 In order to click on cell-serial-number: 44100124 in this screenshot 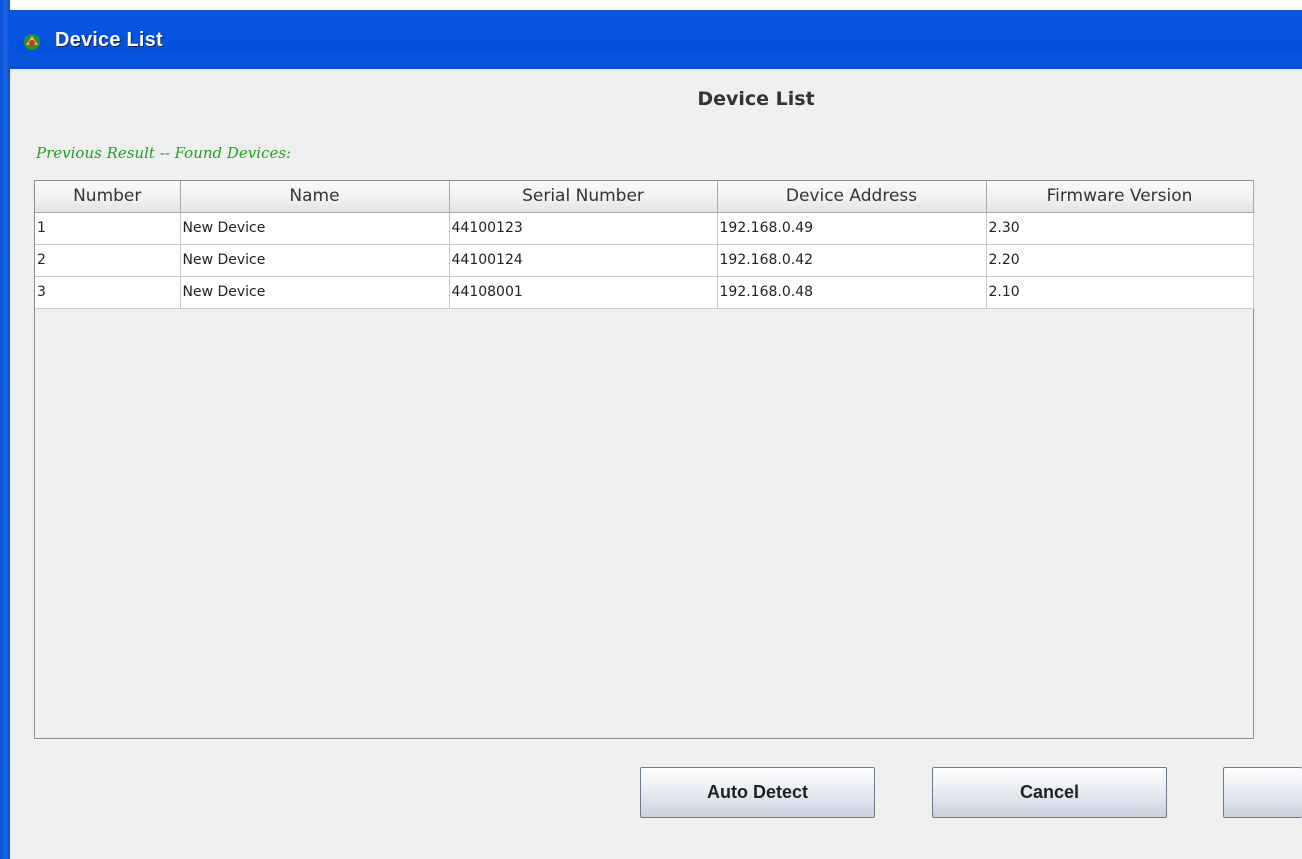, I will do `click(583, 260)`.